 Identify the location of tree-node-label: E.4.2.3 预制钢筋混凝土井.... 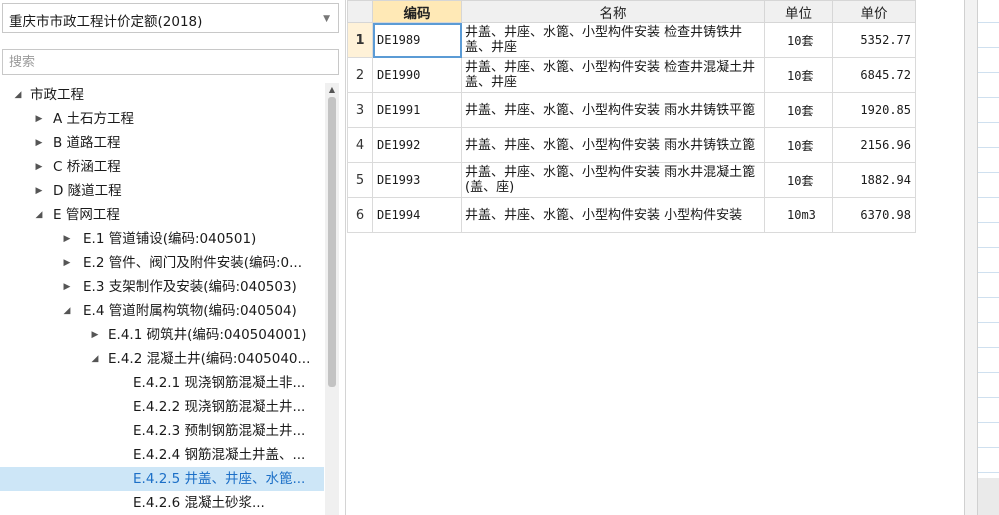
(219, 431).